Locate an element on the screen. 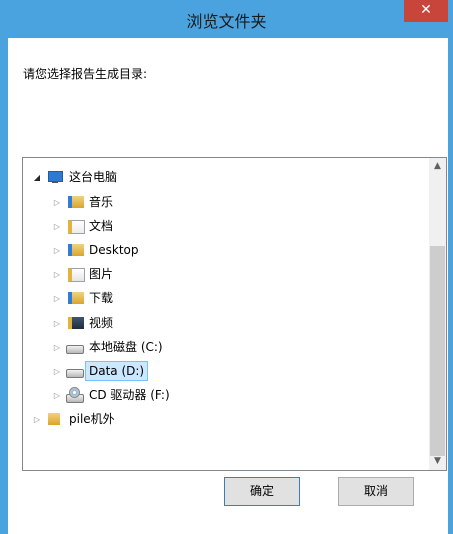 The height and width of the screenshot is (534, 453). close-button: ✕ is located at coordinates (426, 11).